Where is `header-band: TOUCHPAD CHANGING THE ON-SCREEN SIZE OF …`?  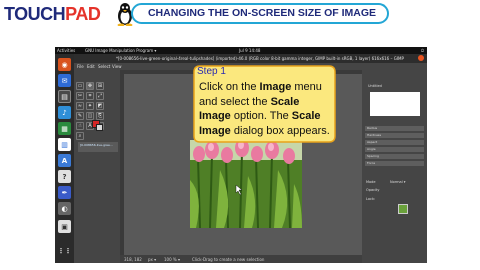
header-band: TOUCHPAD CHANGING THE ON-SCREEN SIZE OF … is located at coordinates (240, 15).